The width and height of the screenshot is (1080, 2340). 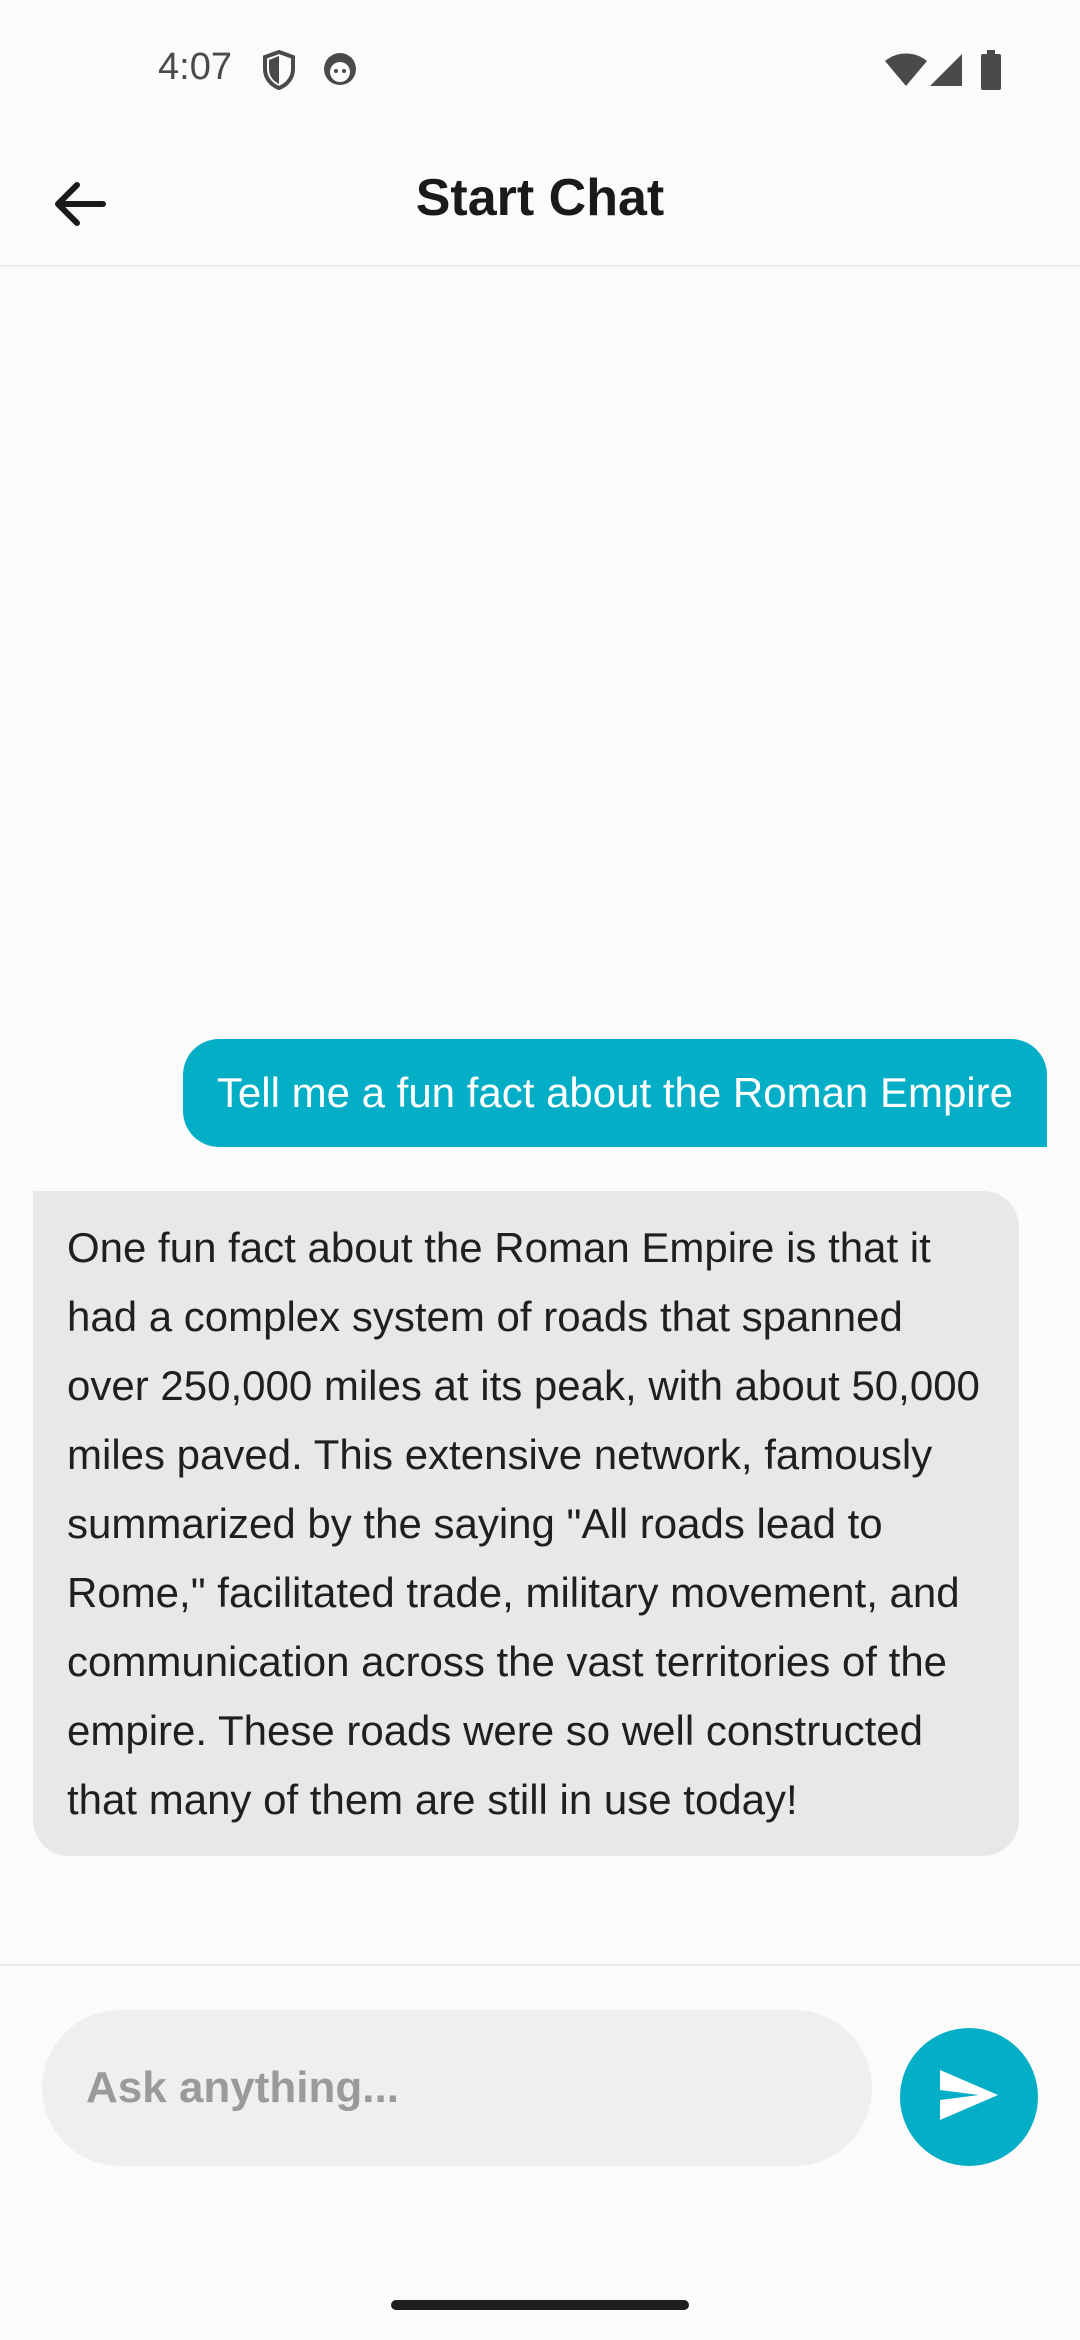 I want to click on send-icon, so click(x=969, y=2097).